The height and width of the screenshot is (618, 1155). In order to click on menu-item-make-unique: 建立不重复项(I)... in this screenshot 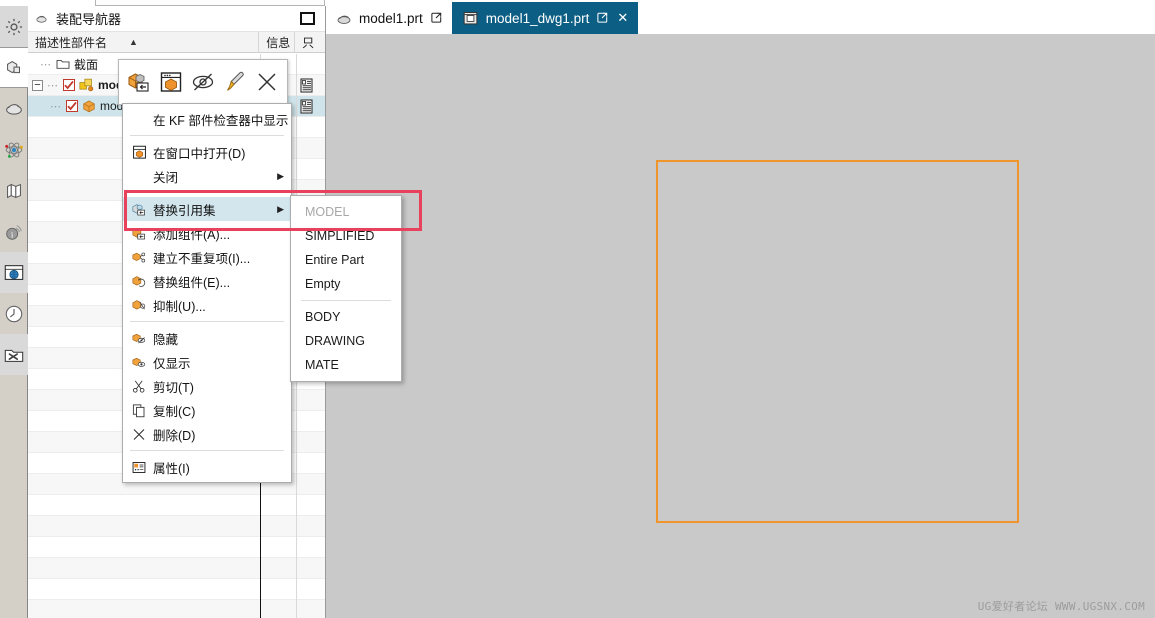, I will do `click(207, 257)`.